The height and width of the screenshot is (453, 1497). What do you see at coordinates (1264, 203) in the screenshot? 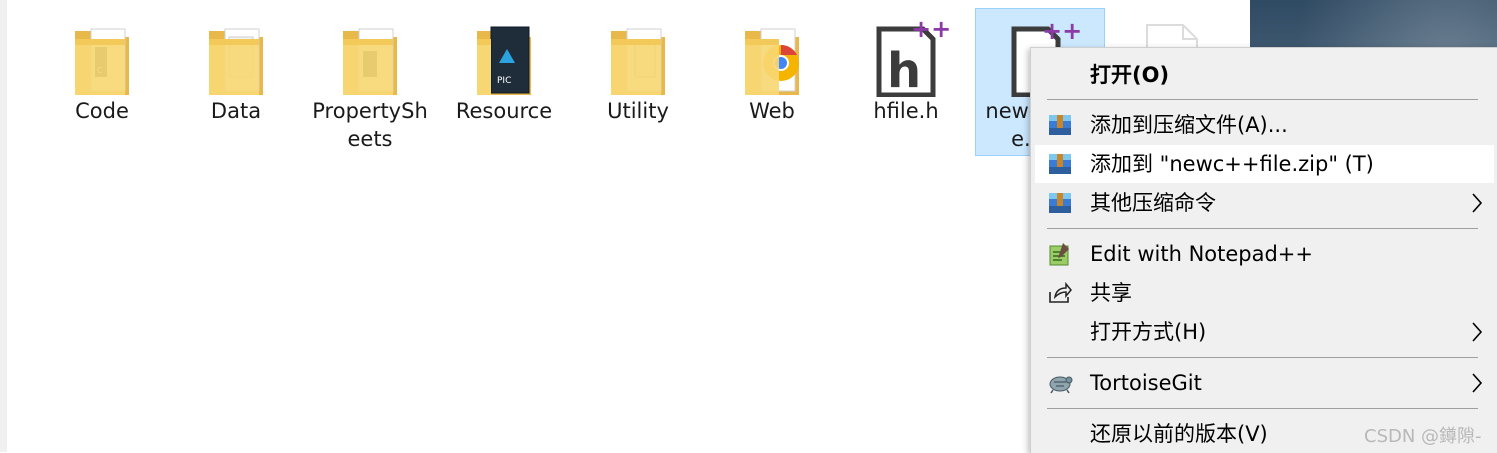
I see `menu-item-other-compress: 其他压缩命令` at bounding box center [1264, 203].